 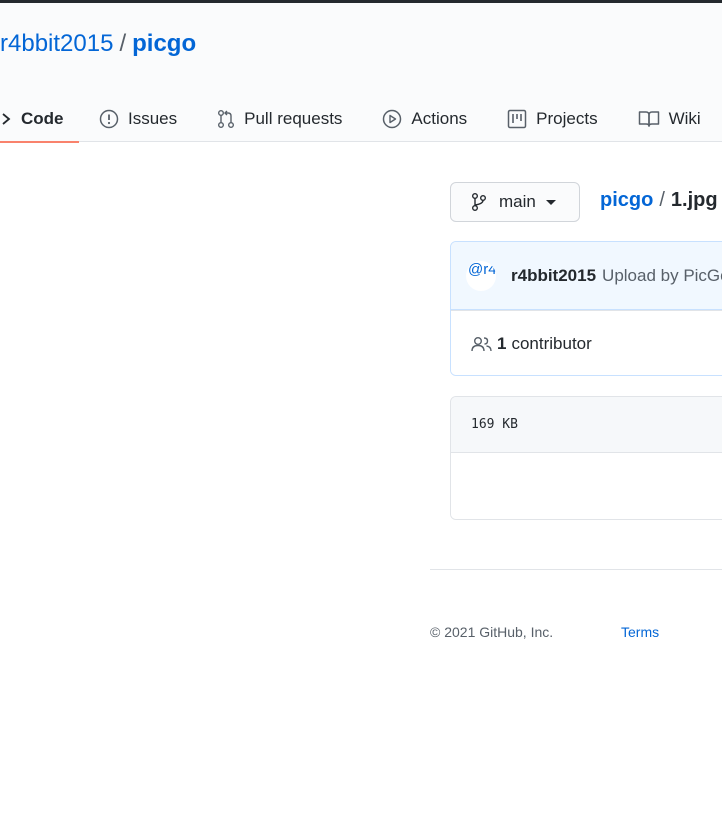 I want to click on project-icon, so click(x=517, y=118).